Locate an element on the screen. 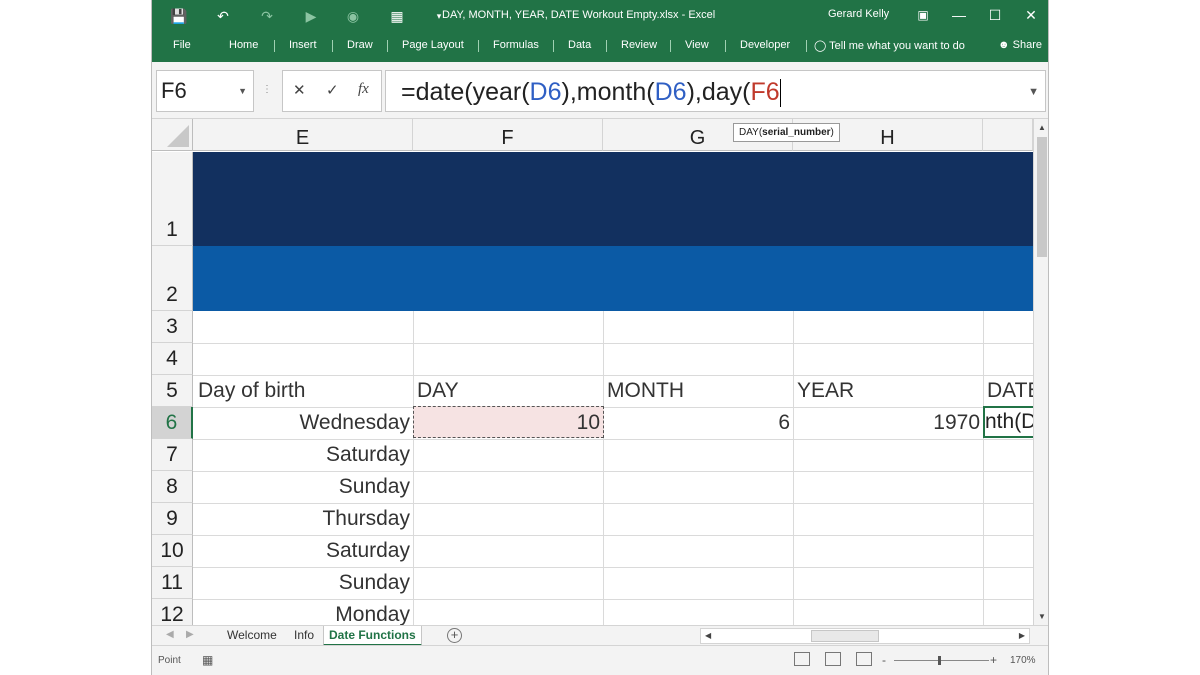 The image size is (1200, 675). row-header-2: 2 is located at coordinates (172, 278).